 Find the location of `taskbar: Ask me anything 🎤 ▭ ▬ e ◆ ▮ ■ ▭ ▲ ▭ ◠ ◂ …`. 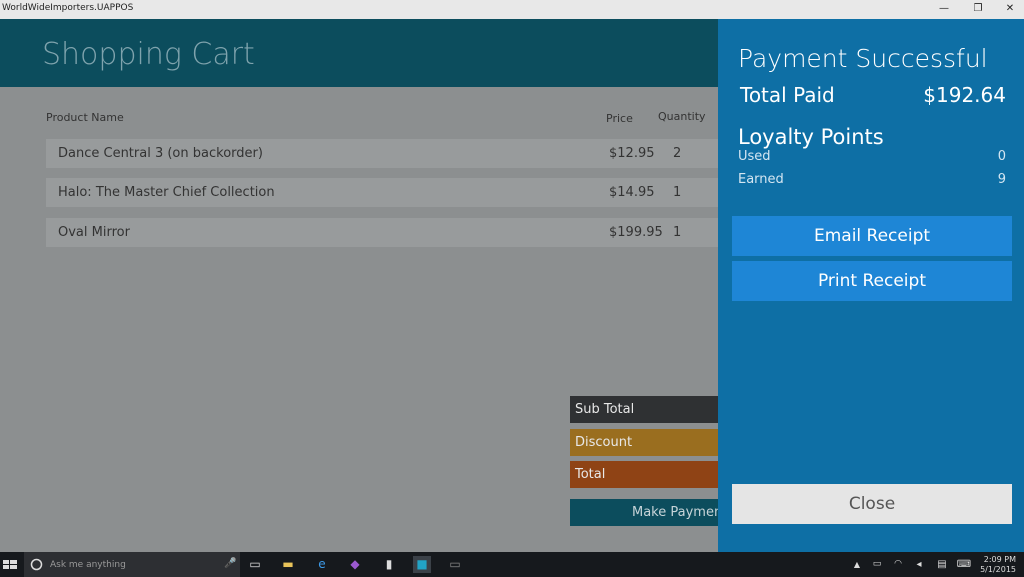

taskbar: Ask me anything 🎤 ▭ ▬ e ◆ ▮ ■ ▭ ▲ ▭ ◠ ◂ … is located at coordinates (512, 564).